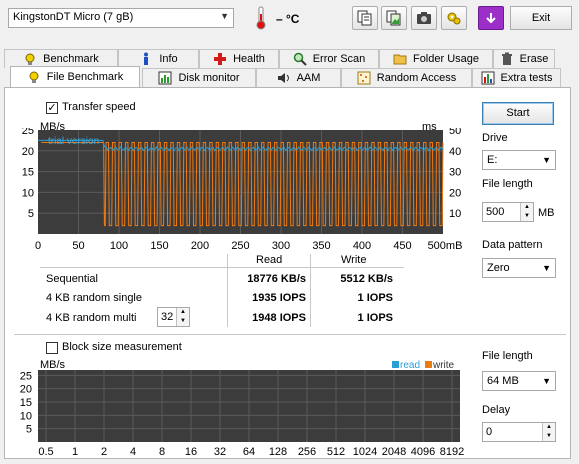 This screenshot has height=464, width=579. I want to click on legend-read-swatch, so click(395, 364).